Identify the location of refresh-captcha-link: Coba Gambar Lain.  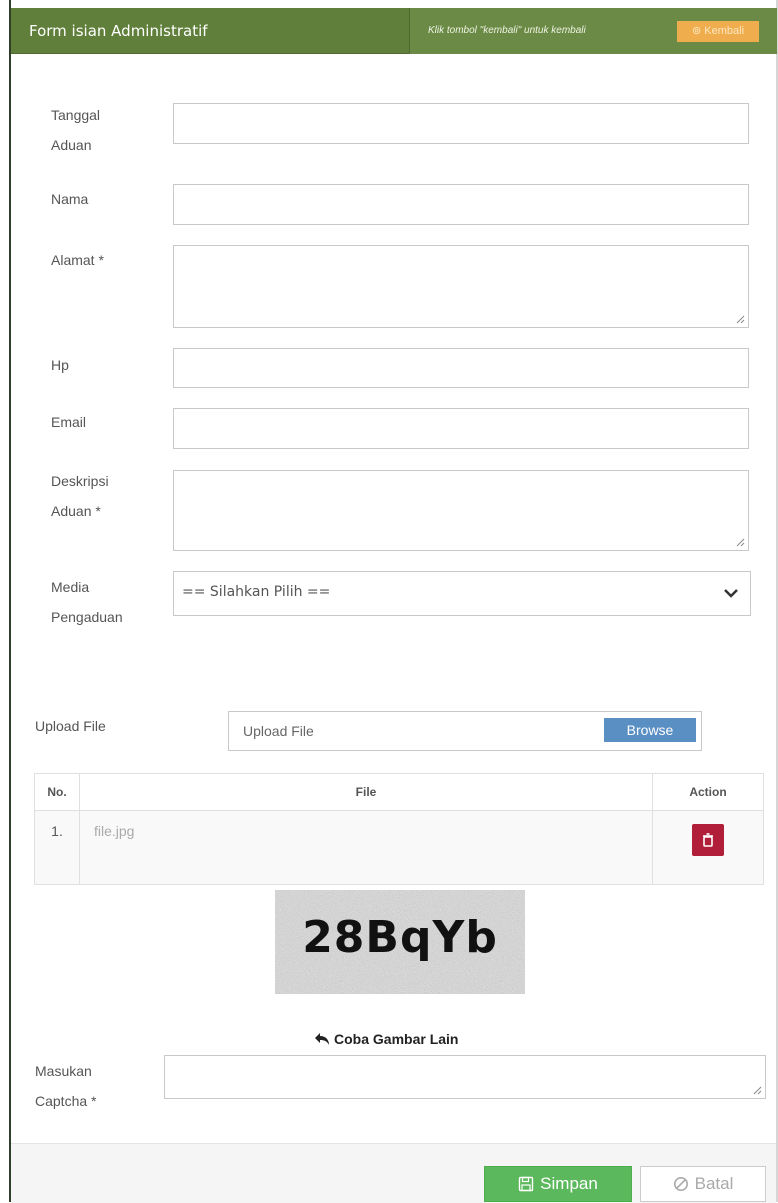
(386, 1039).